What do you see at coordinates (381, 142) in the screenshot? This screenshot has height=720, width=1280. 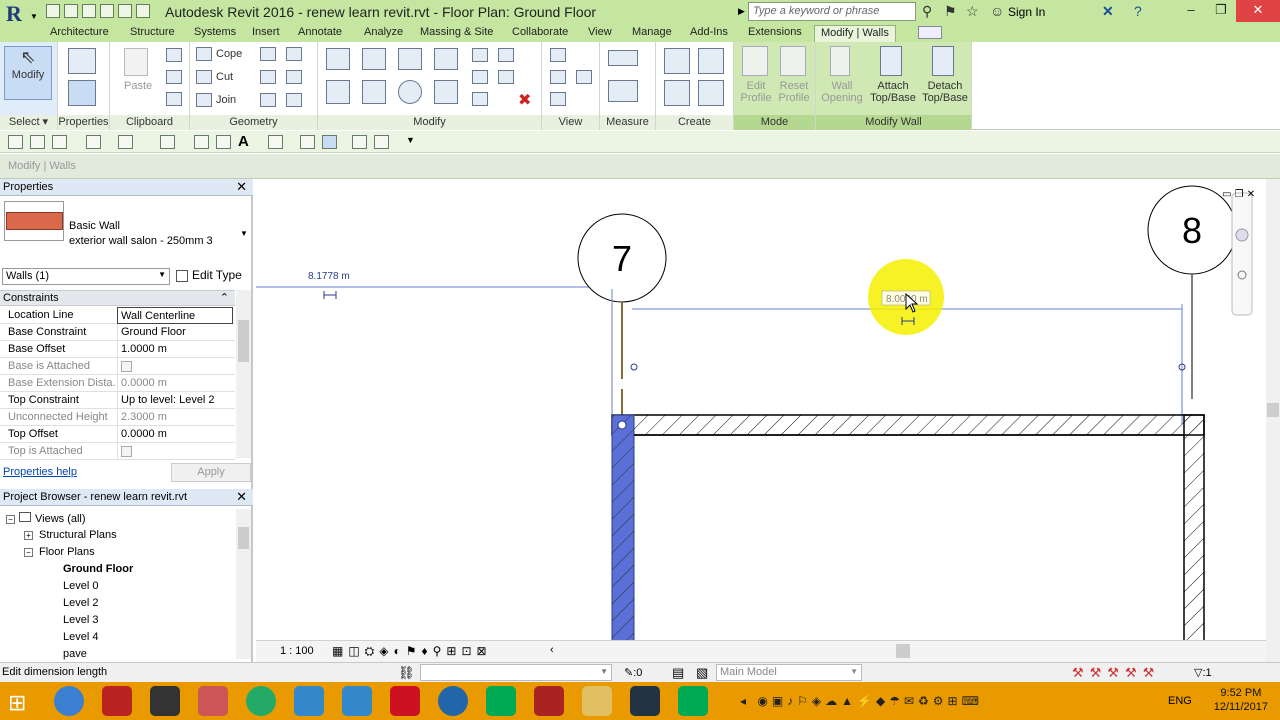 I see `switch-windows-icon` at bounding box center [381, 142].